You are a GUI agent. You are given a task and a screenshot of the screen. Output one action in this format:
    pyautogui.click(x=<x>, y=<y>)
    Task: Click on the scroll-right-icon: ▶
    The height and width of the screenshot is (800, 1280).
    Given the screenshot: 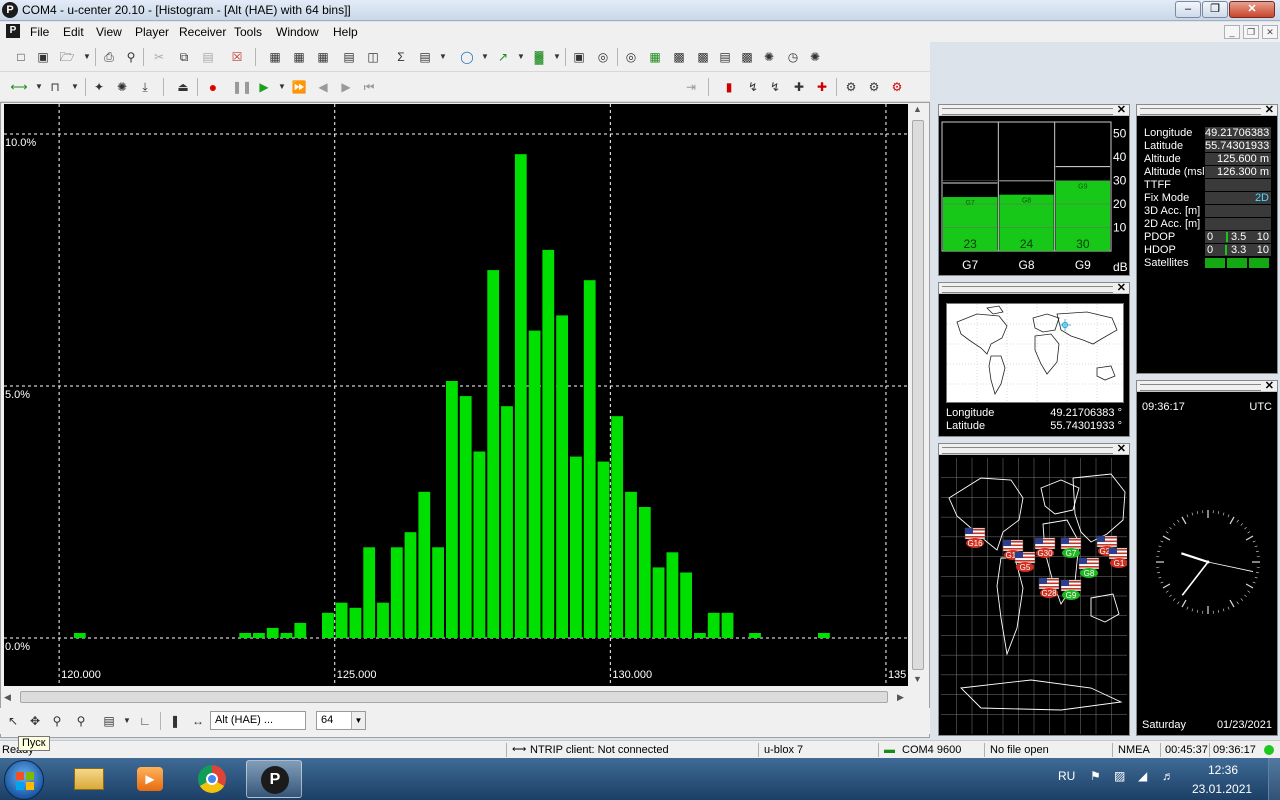 What is the action you would take?
    pyautogui.click(x=900, y=697)
    